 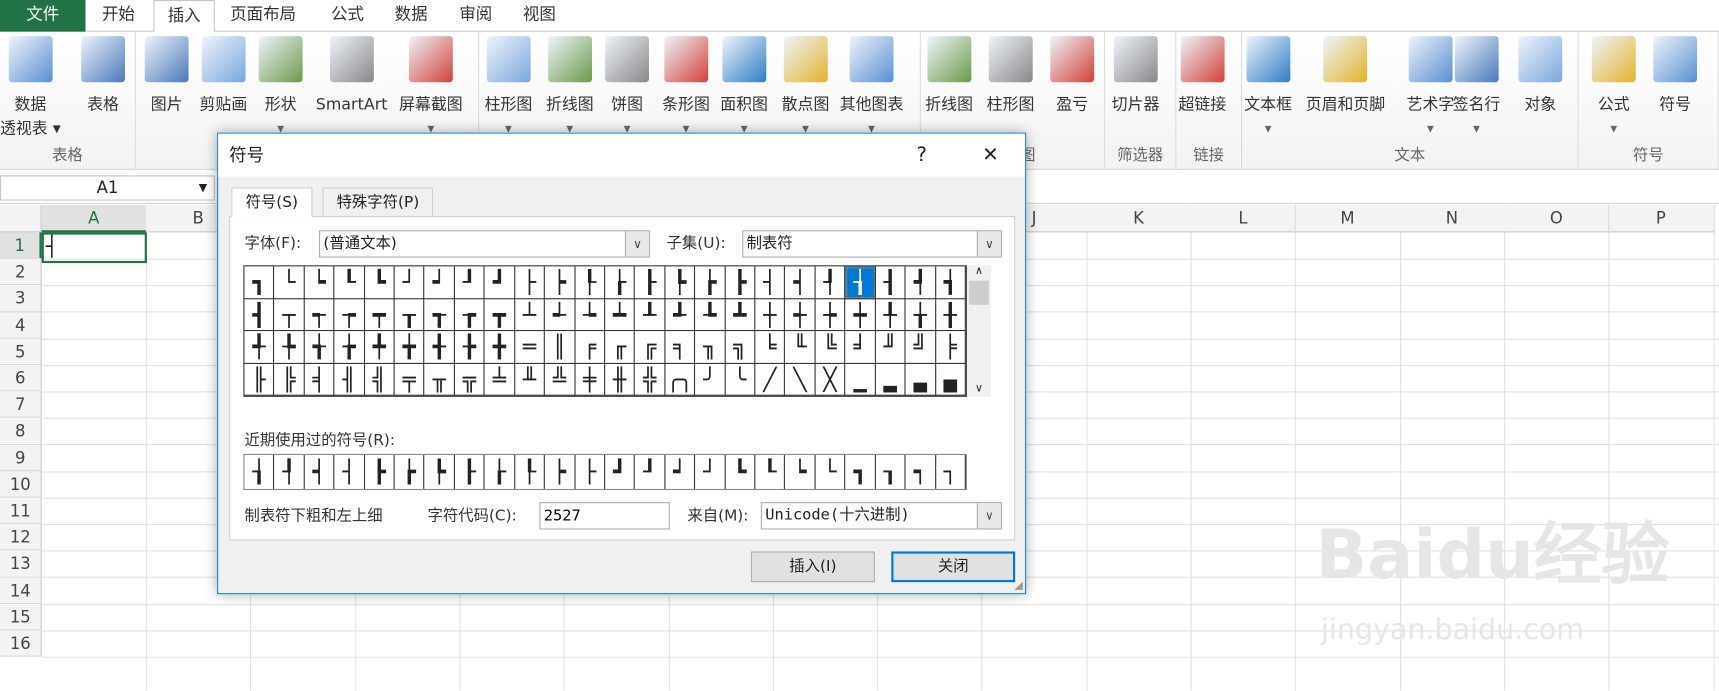 I want to click on symbol-cell: ├, so click(x=530, y=282).